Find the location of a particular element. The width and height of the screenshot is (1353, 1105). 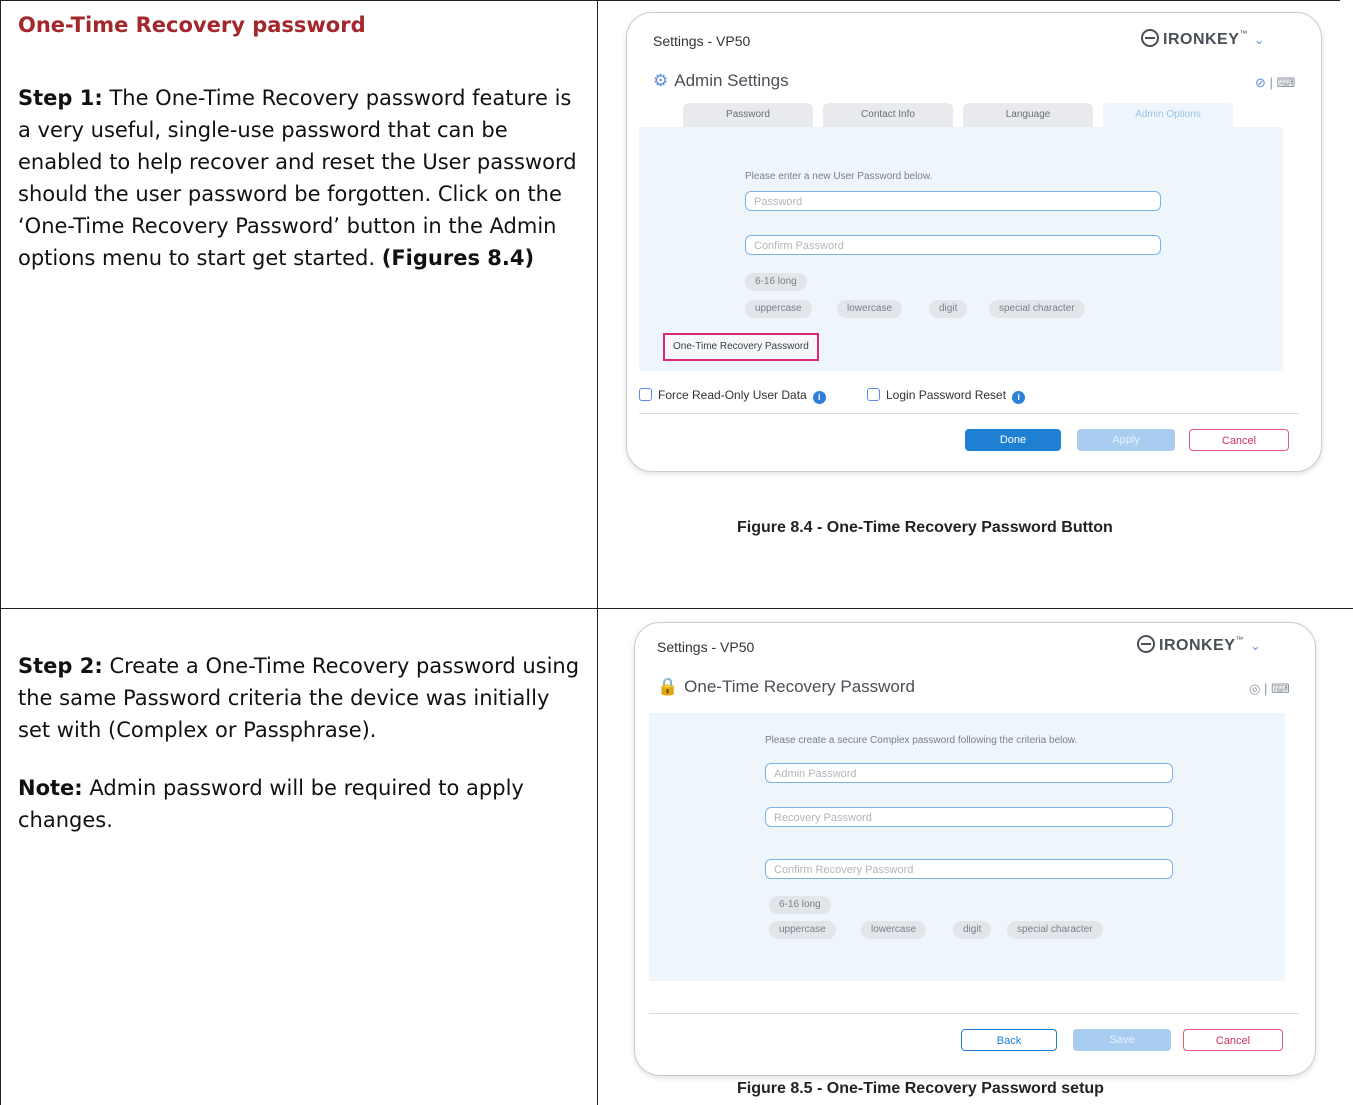

step2-label: Step 2: is located at coordinates (60, 666).